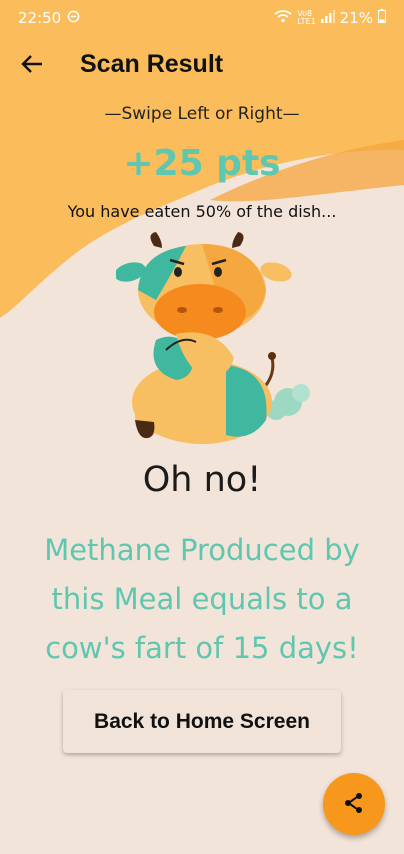 Image resolution: width=404 pixels, height=854 pixels. I want to click on volte-indicator: Vo8 LTE1, so click(306, 18).